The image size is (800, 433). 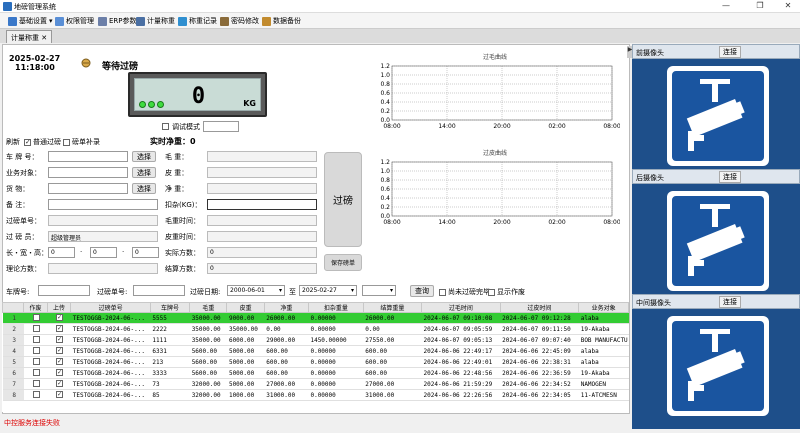 I want to click on width-input: 0, so click(x=103, y=252).